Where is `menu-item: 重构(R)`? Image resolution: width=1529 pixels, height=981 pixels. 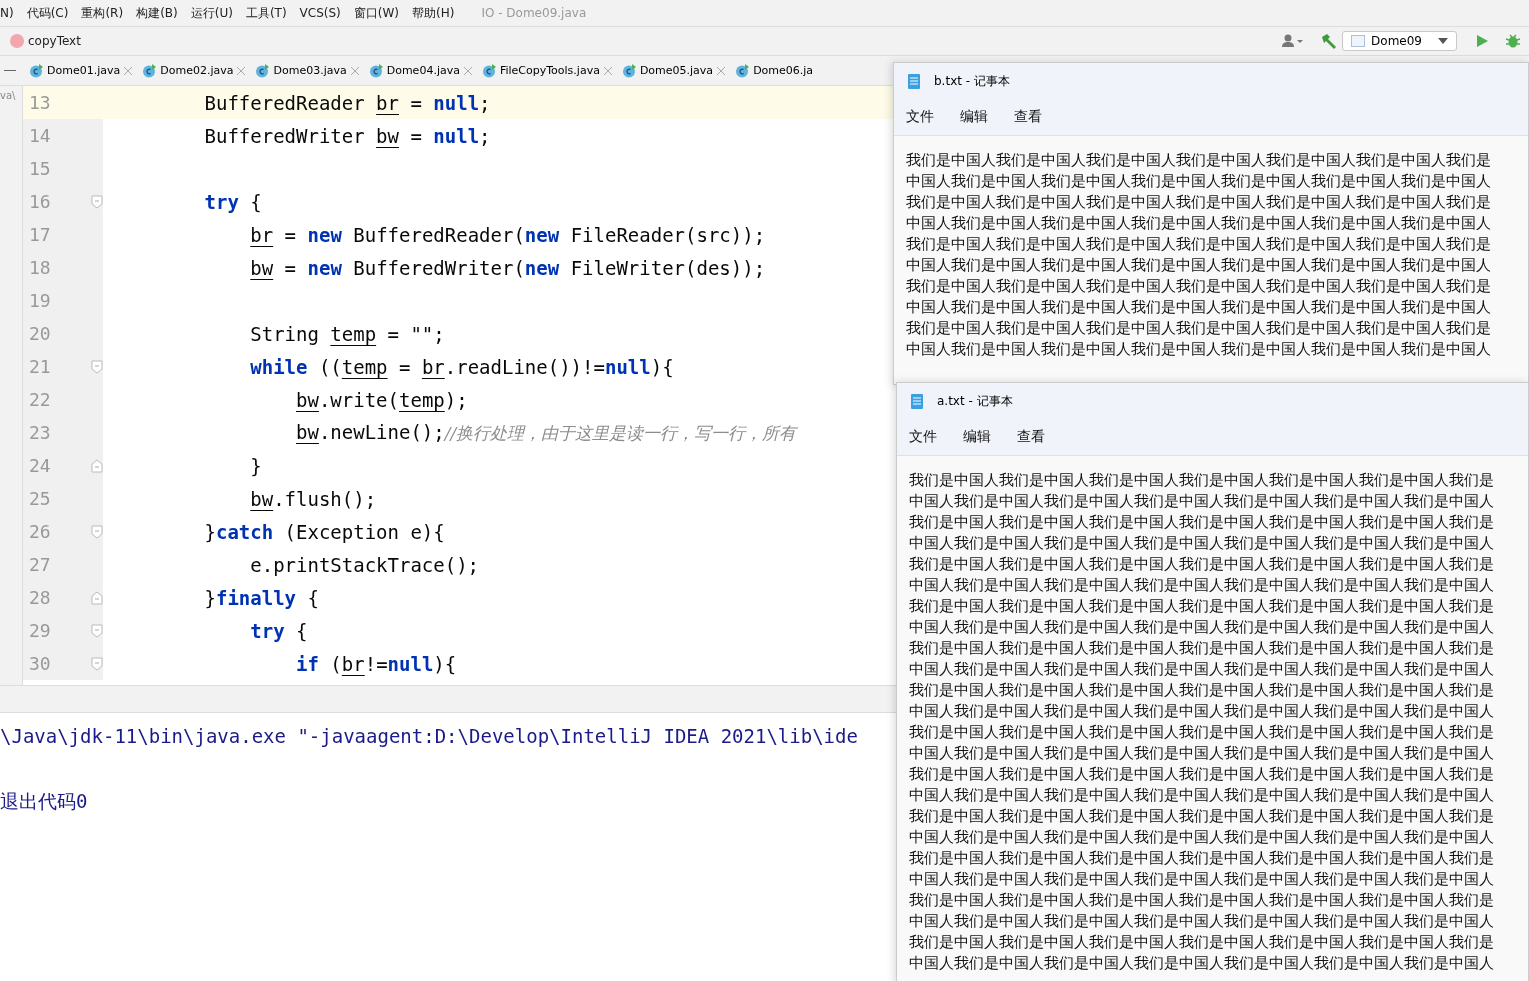
menu-item: 重构(R) is located at coordinates (102, 13).